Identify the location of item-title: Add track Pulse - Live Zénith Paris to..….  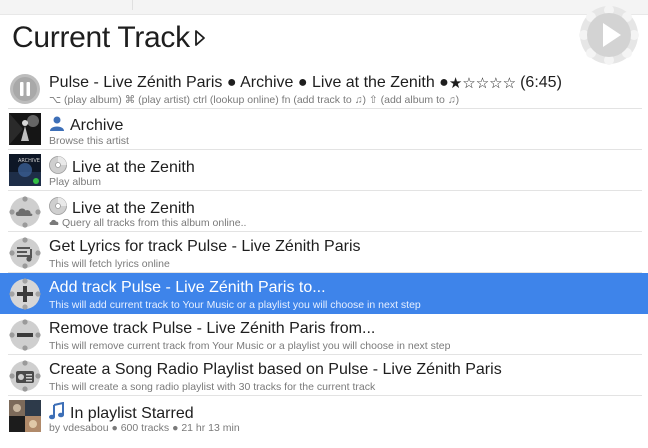
(187, 287).